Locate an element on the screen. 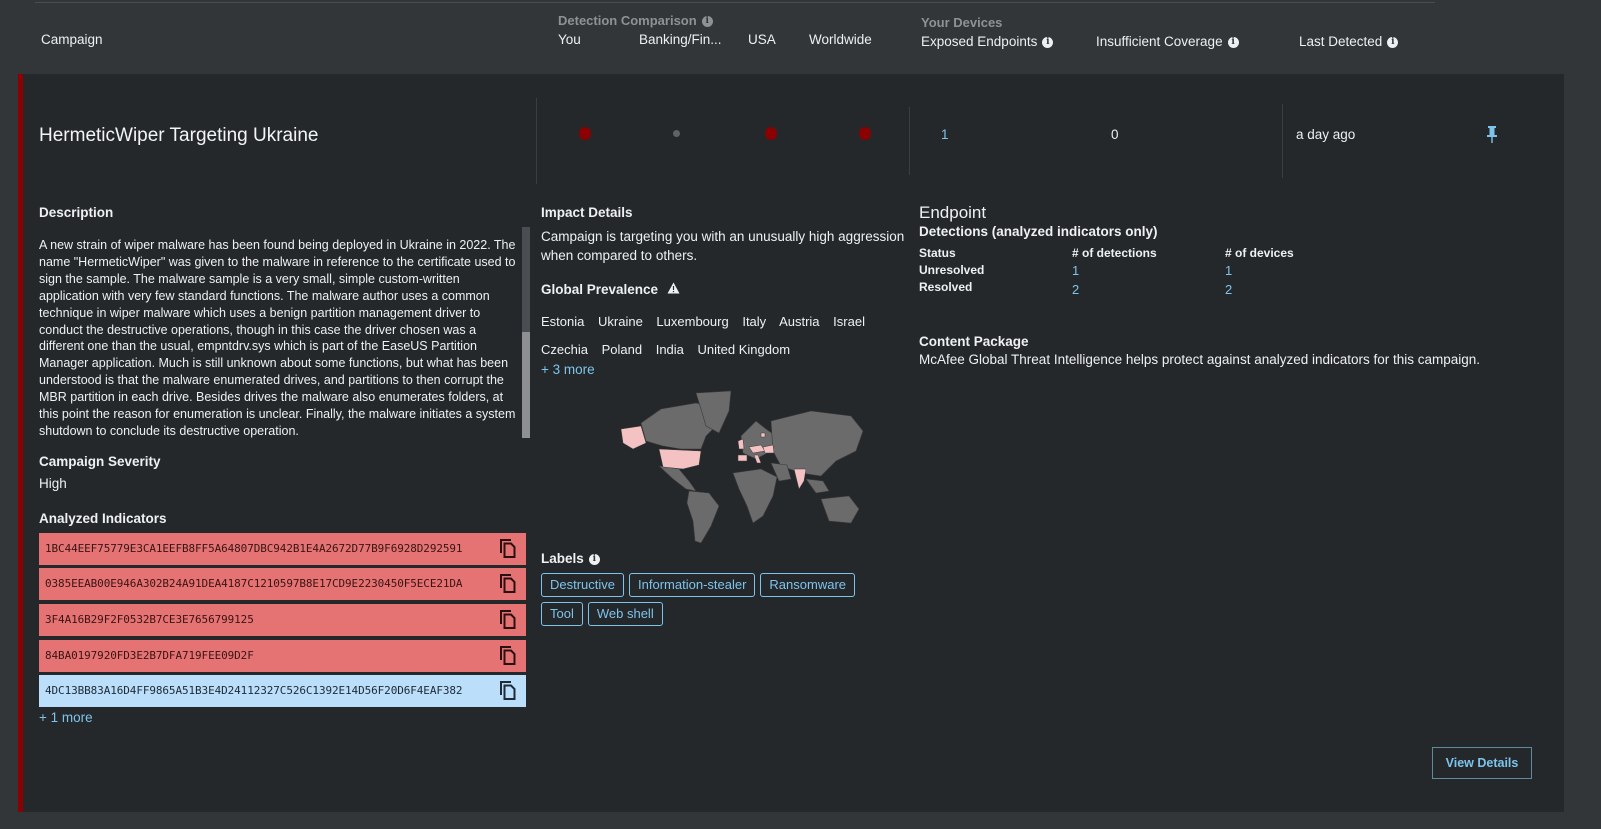  country-item: Italy is located at coordinates (754, 321).